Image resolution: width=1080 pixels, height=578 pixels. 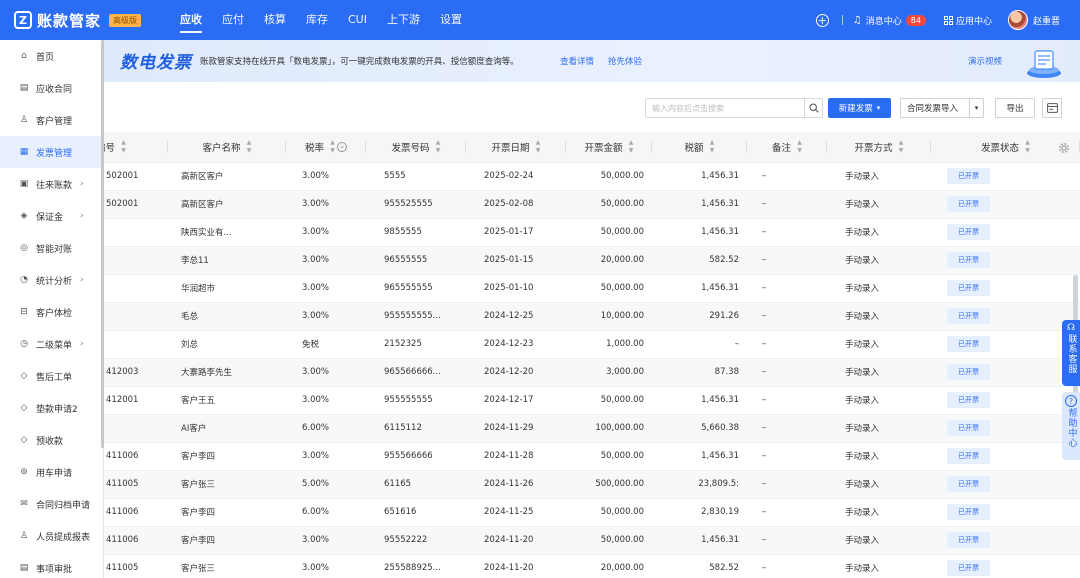 What do you see at coordinates (89, 20) in the screenshot?
I see `app-logo: Z 账款管家 高级版` at bounding box center [89, 20].